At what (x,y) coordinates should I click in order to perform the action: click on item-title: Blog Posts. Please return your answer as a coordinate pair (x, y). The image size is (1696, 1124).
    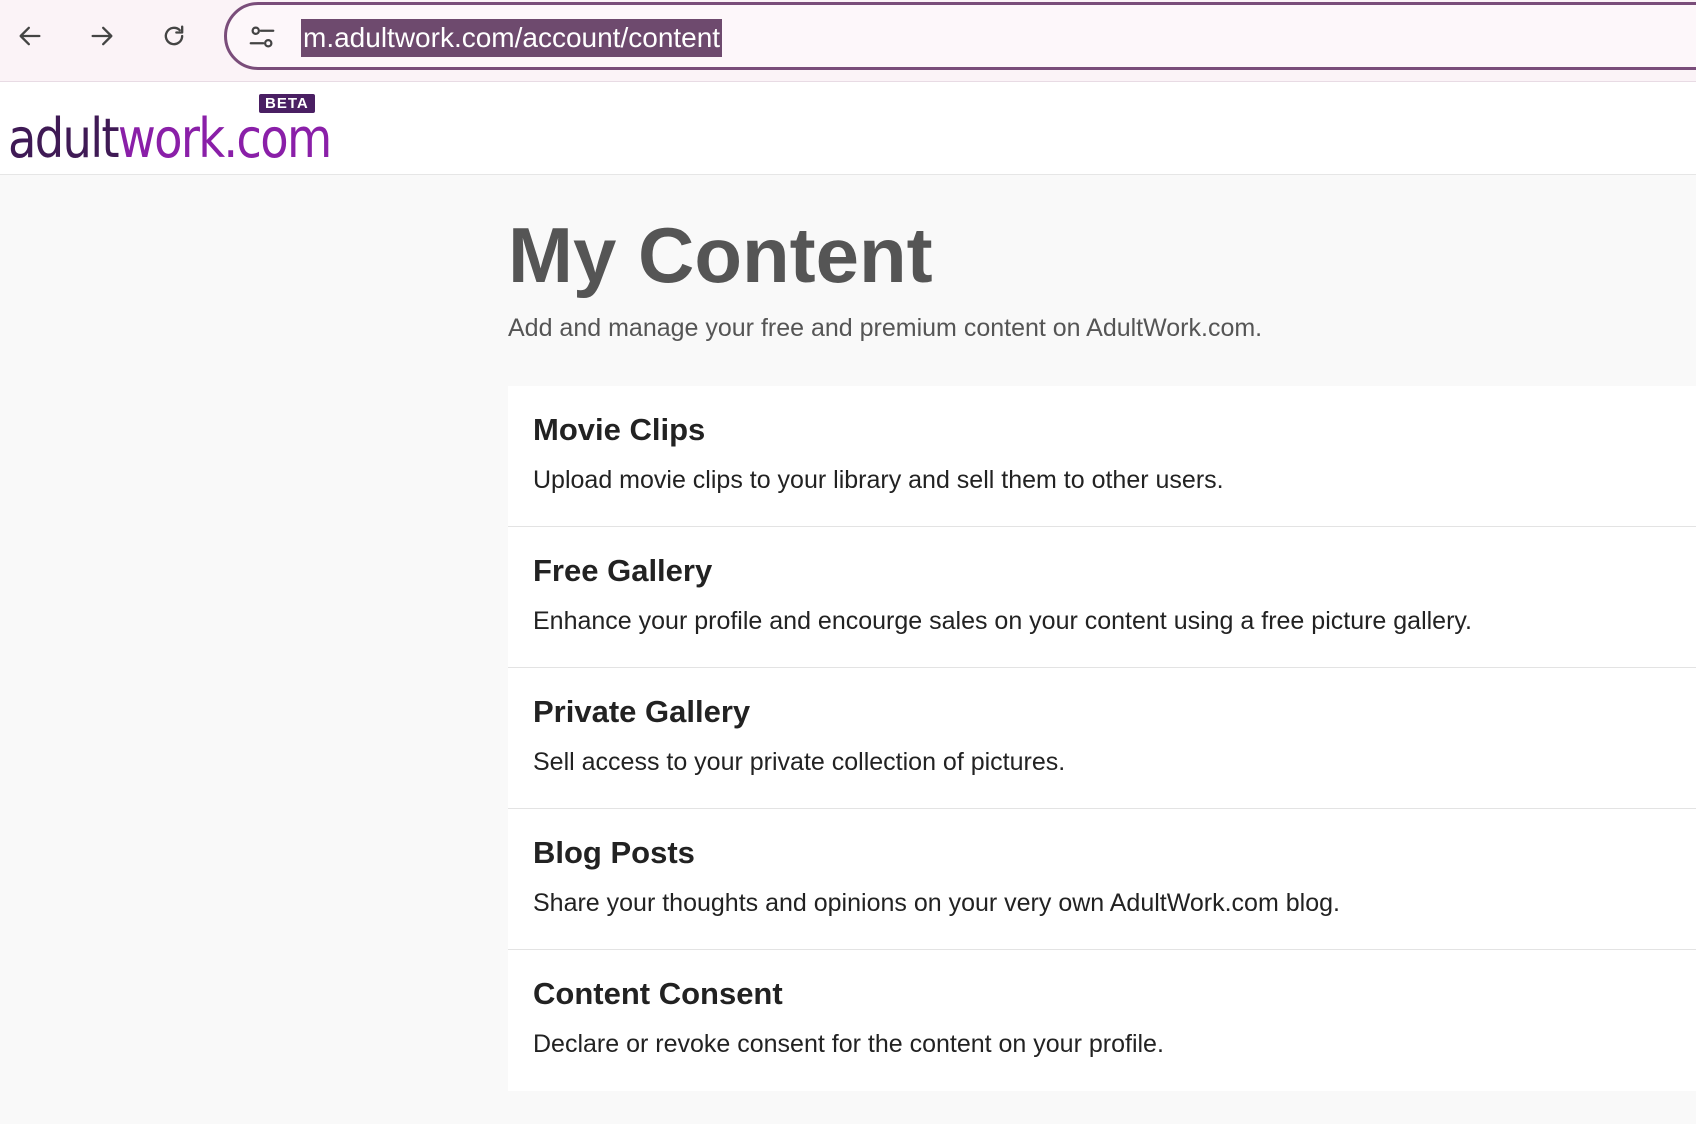
    Looking at the image, I should click on (614, 852).